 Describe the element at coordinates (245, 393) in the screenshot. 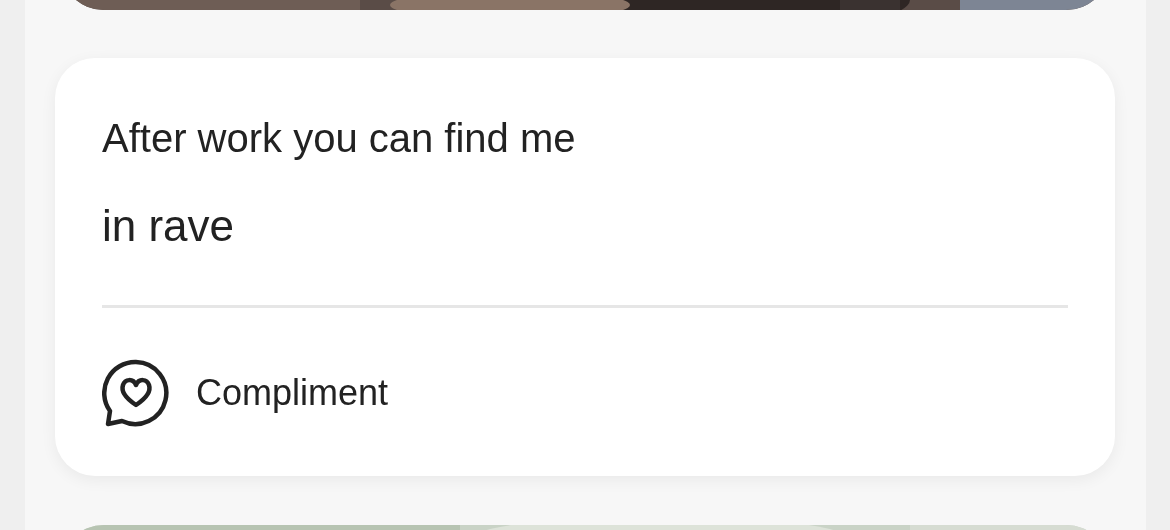

I see `compliment-button: Compliment` at that location.